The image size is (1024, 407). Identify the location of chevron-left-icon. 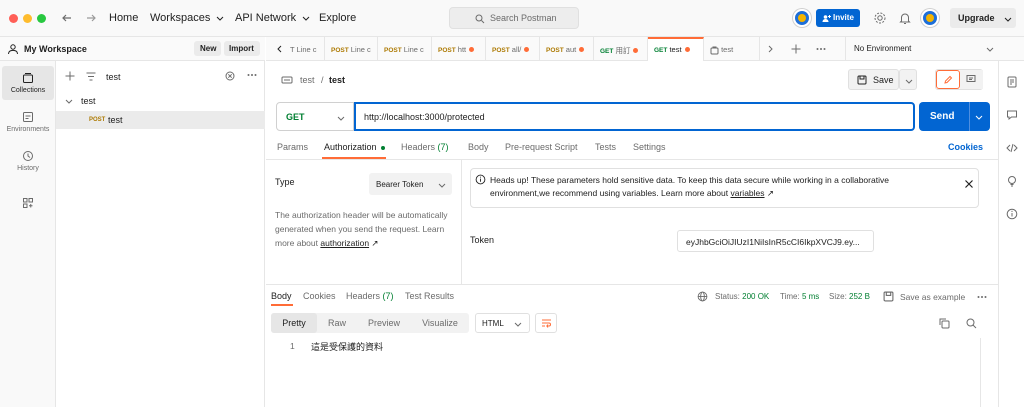
(280, 49).